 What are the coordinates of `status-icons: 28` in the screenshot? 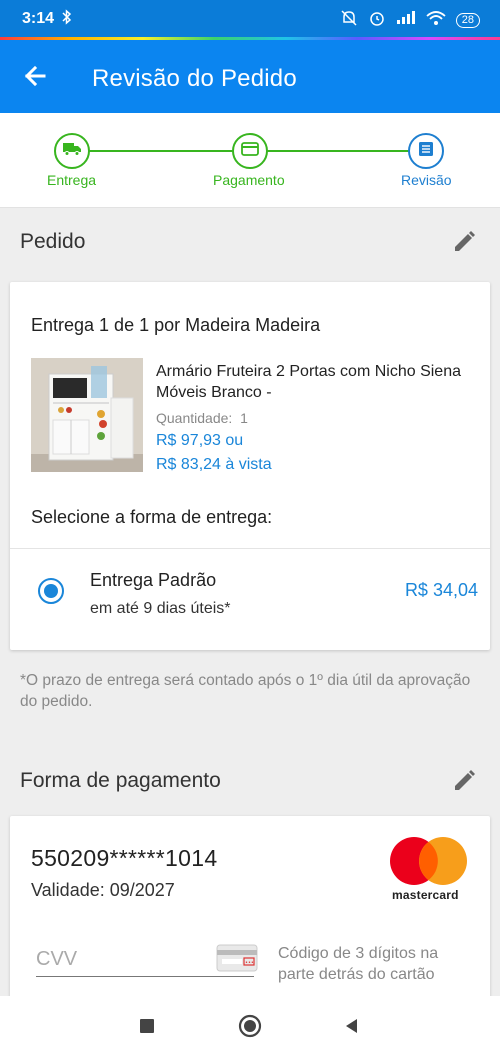 It's located at (410, 20).